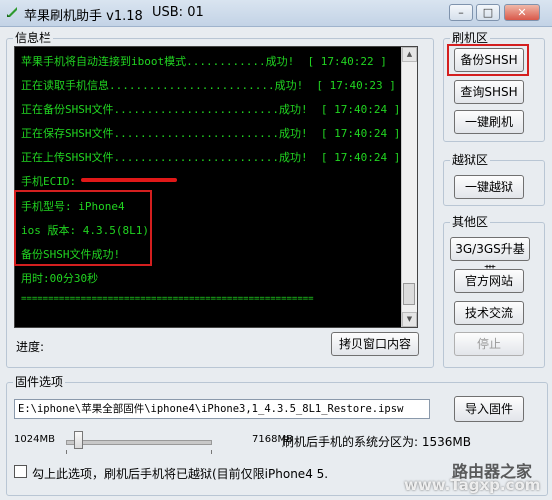 The height and width of the screenshot is (500, 552). What do you see at coordinates (409, 187) in the screenshot?
I see `console-scrollbar: ▲ ▼` at bounding box center [409, 187].